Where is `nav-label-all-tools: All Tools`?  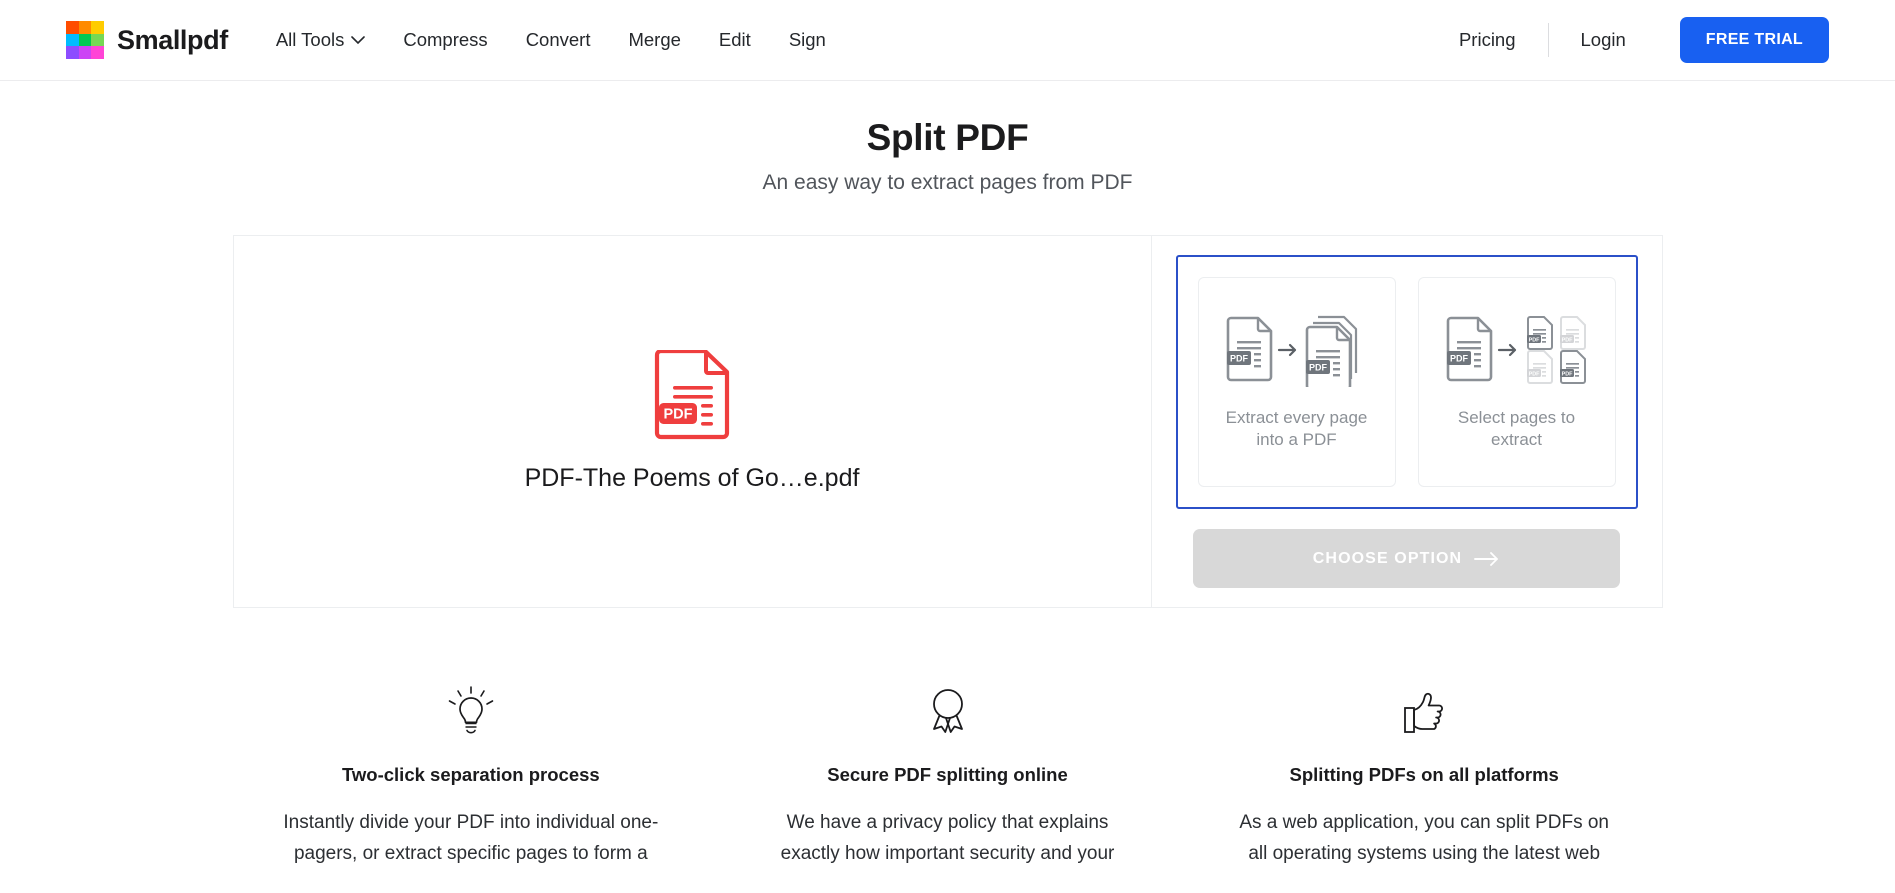
nav-label-all-tools: All Tools is located at coordinates (310, 39).